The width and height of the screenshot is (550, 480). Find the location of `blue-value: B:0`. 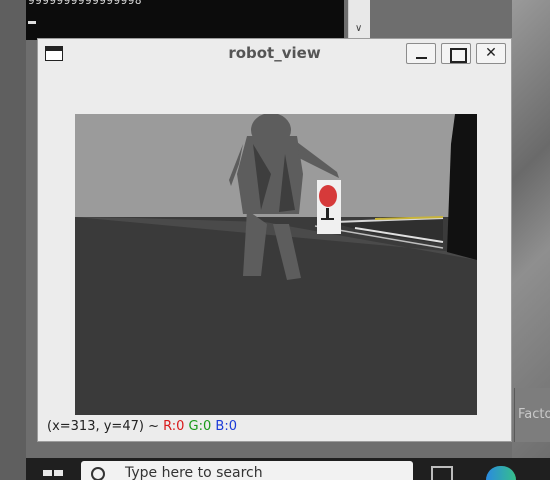

blue-value: B:0 is located at coordinates (226, 426).